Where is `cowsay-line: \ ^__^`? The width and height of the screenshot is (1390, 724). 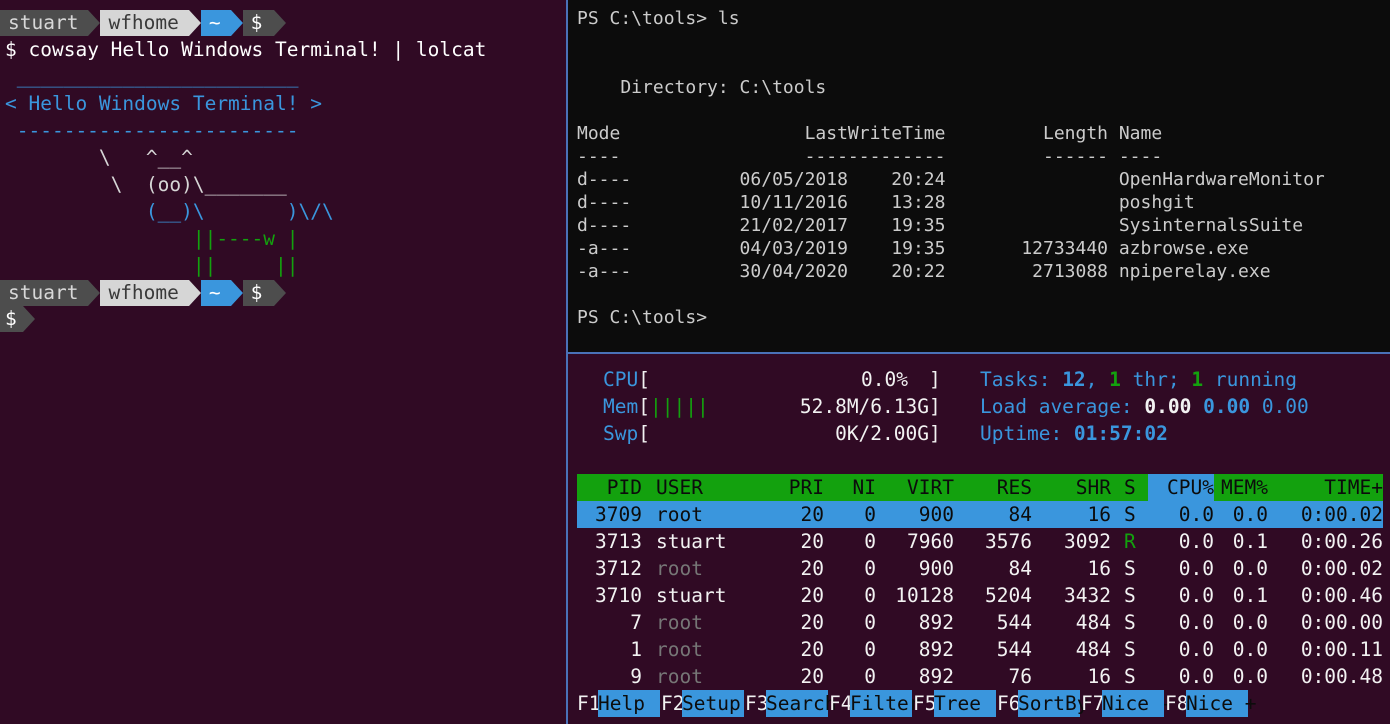
cowsay-line: \ ^__^ is located at coordinates (99, 157).